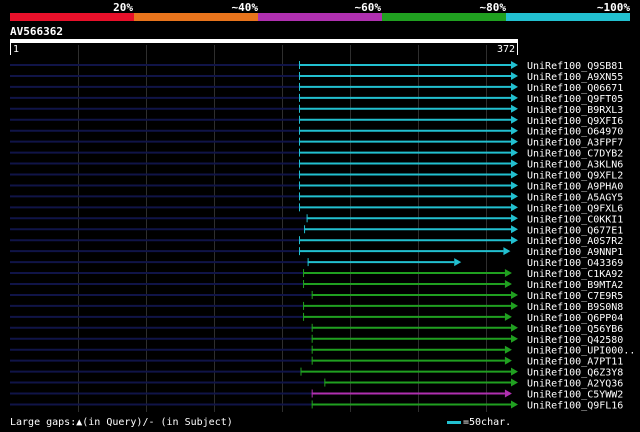 The height and width of the screenshot is (432, 640). I want to click on hit-label: UniRef100_C5YWW2, so click(575, 395).